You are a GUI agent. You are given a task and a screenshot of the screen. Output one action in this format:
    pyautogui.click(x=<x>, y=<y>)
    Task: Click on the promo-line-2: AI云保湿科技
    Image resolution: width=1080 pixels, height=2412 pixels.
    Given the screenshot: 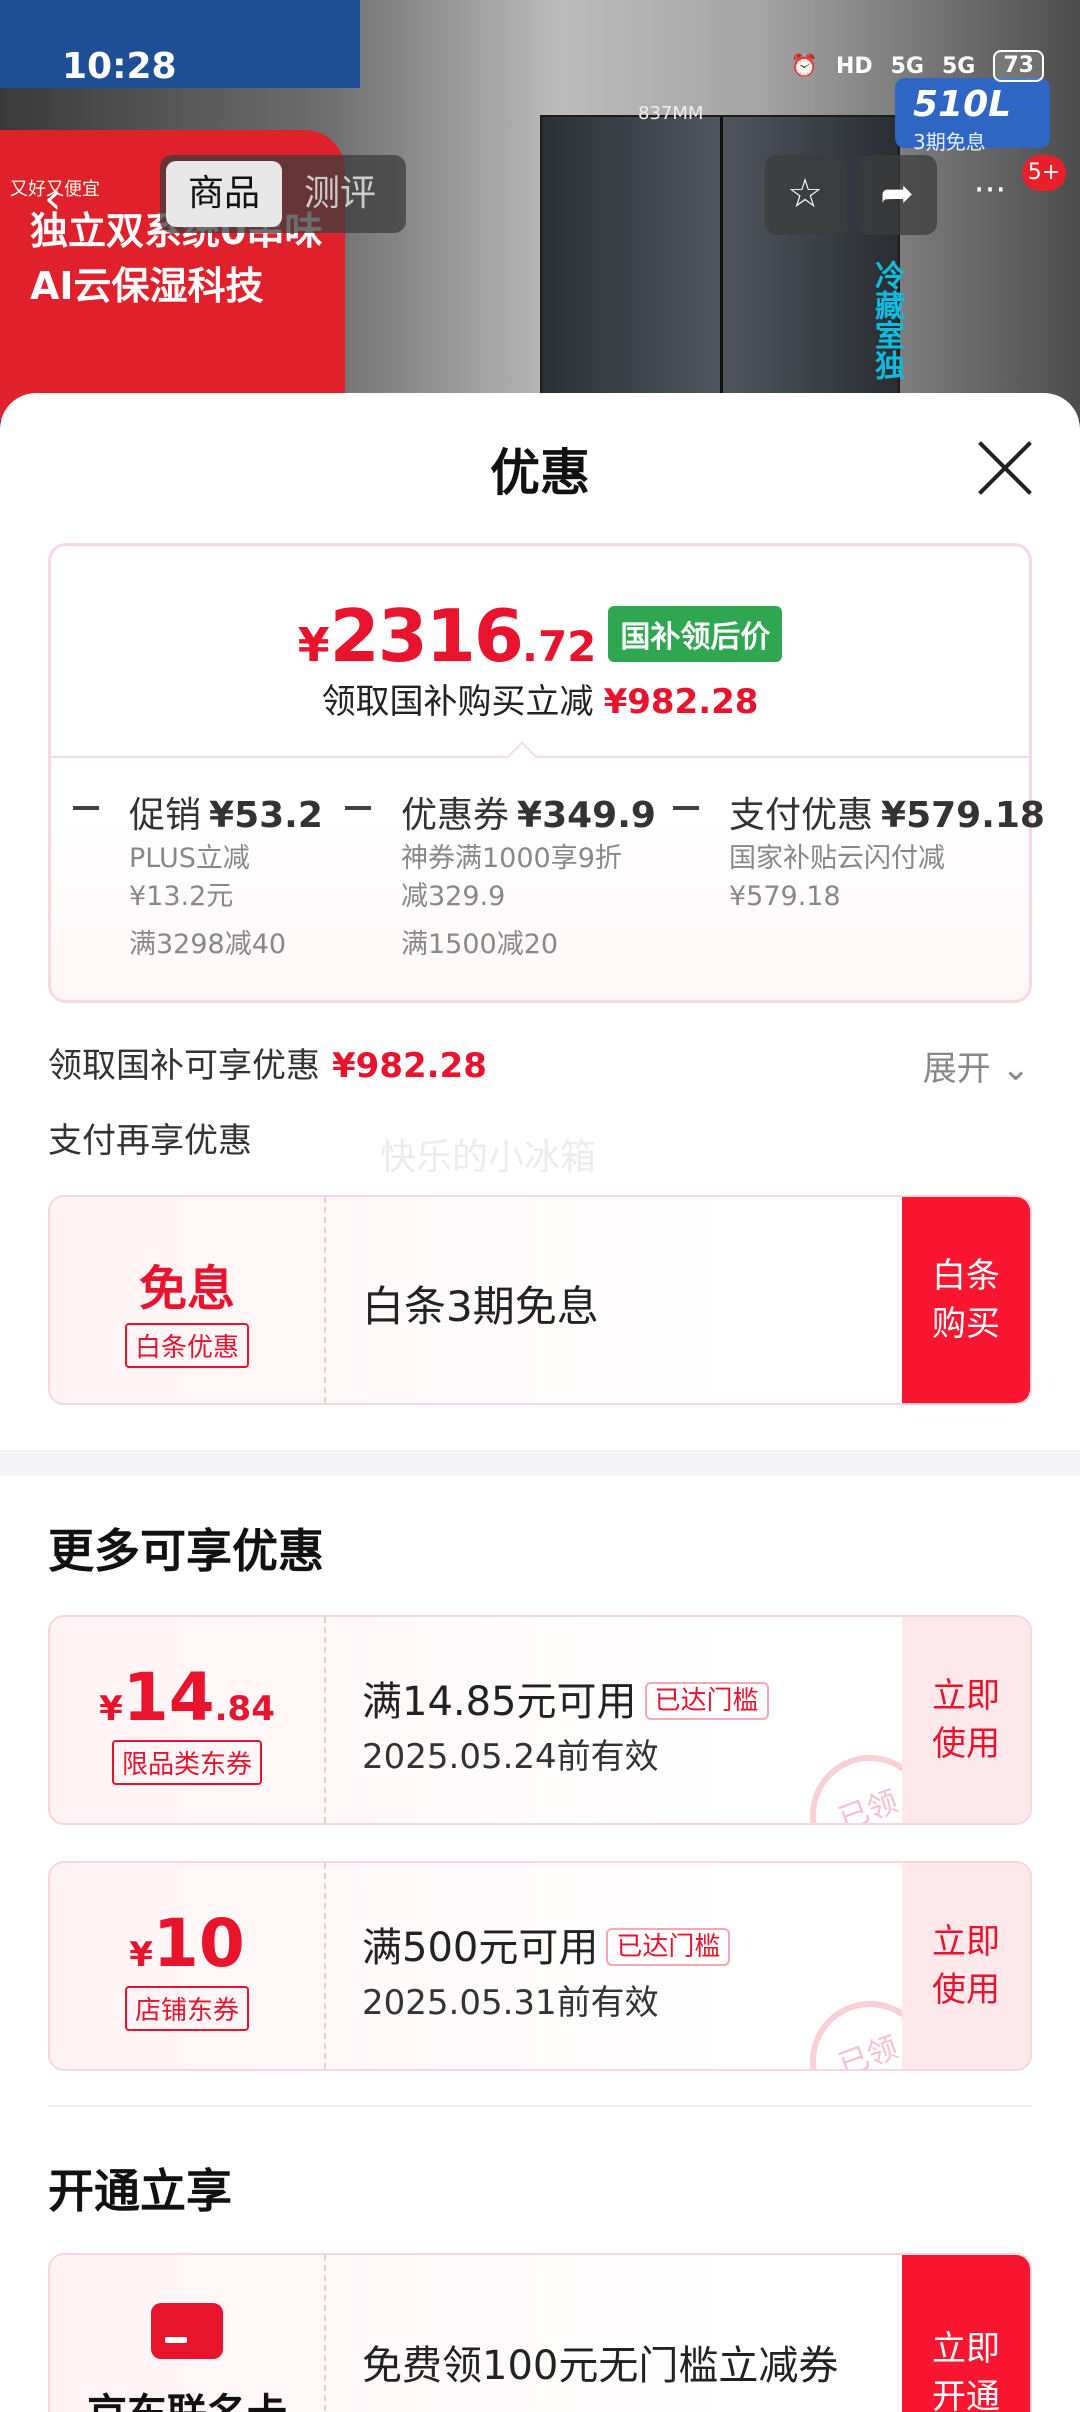 What is the action you would take?
    pyautogui.click(x=147, y=286)
    